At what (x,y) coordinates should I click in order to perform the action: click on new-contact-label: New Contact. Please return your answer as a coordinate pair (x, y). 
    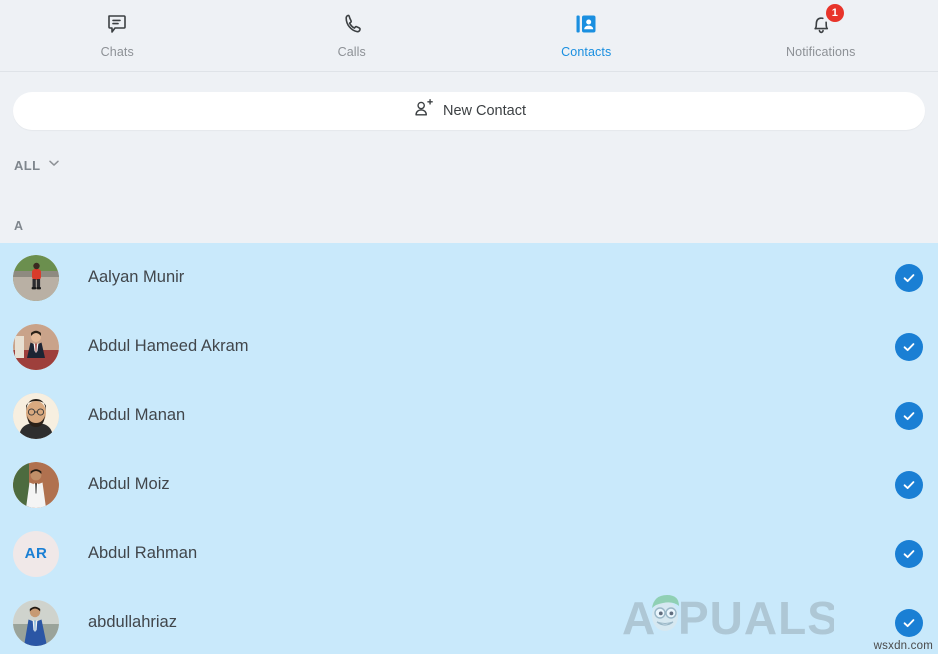
    Looking at the image, I should click on (484, 111).